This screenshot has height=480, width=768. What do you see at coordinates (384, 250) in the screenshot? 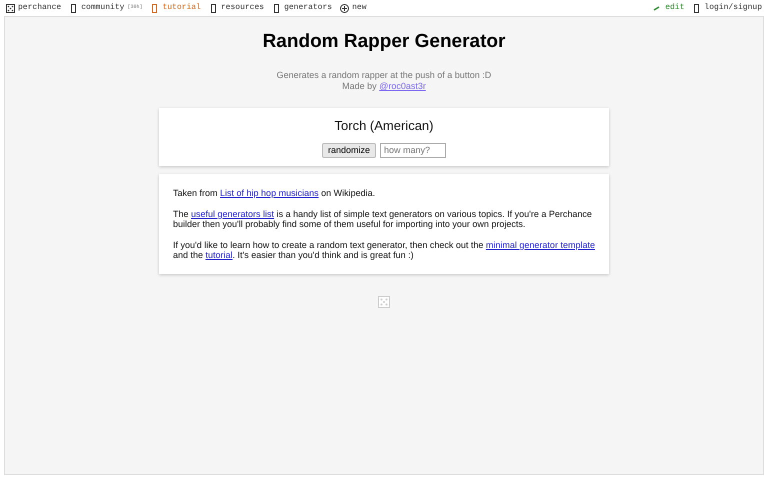
I see `info-paragraph: If you'd like to learn how to create a random text generator, then check out the minimal generator template and the tutorial. It's easier than you'd think and is great fun :)` at bounding box center [384, 250].